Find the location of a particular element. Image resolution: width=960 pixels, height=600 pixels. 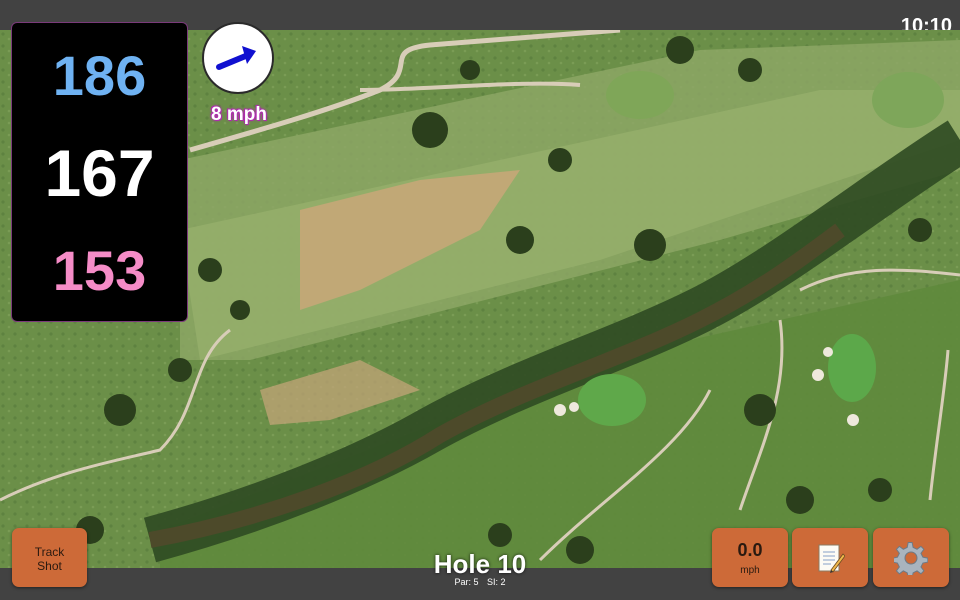

back-of-green-distance: 186 is located at coordinates (99, 75).